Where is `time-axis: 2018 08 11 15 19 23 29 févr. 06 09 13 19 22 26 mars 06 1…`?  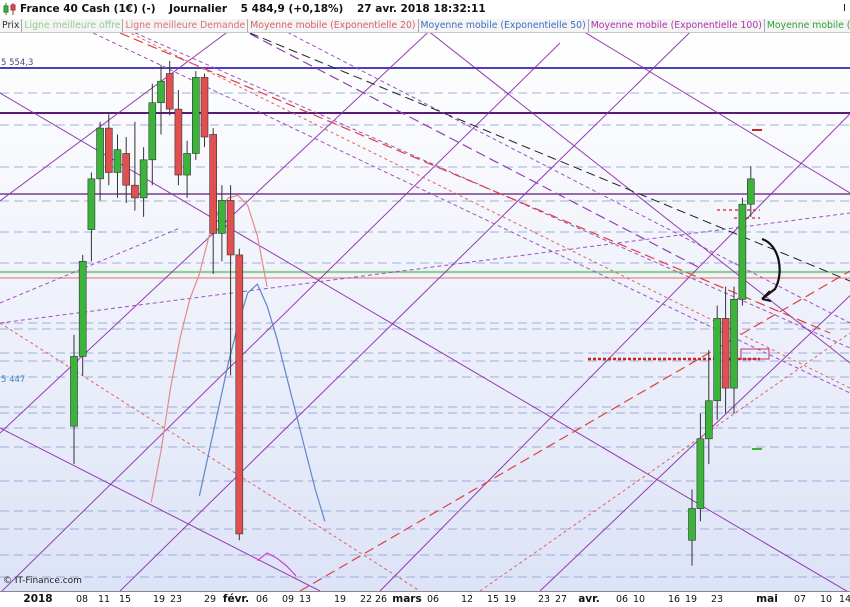
time-axis: 2018 08 11 15 19 23 29 févr. 06 09 13 19 22 26 mars 06 1… is located at coordinates (425, 599).